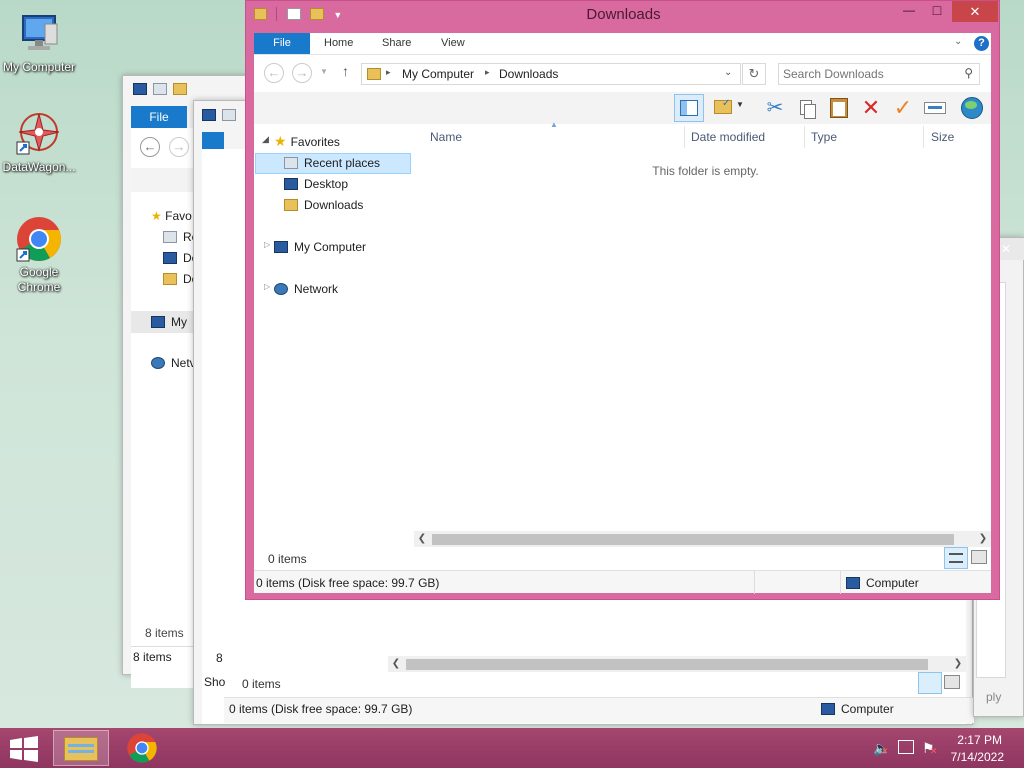 The image size is (1024, 768). What do you see at coordinates (993, 697) in the screenshot?
I see `apply-button-partial: ply` at bounding box center [993, 697].